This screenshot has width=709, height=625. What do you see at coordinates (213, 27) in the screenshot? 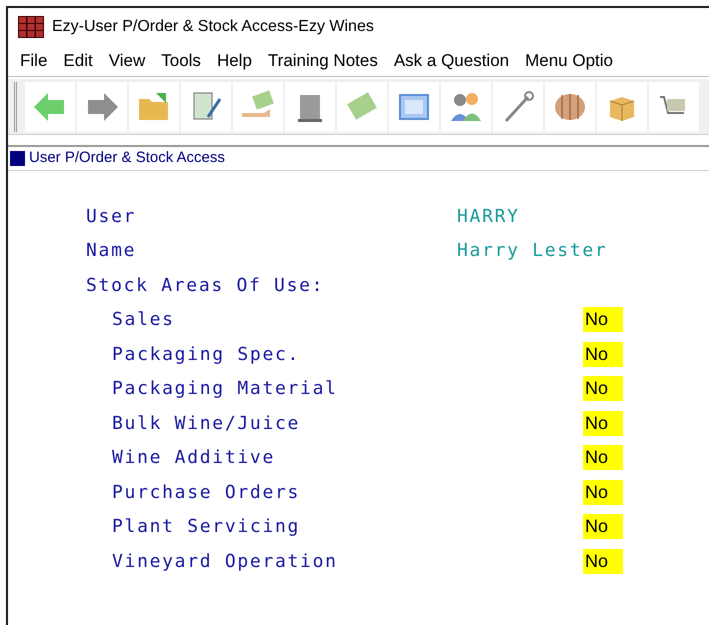
I see `window-title: Ezy-User P/Order & Stock Access-Ezy Wines` at bounding box center [213, 27].